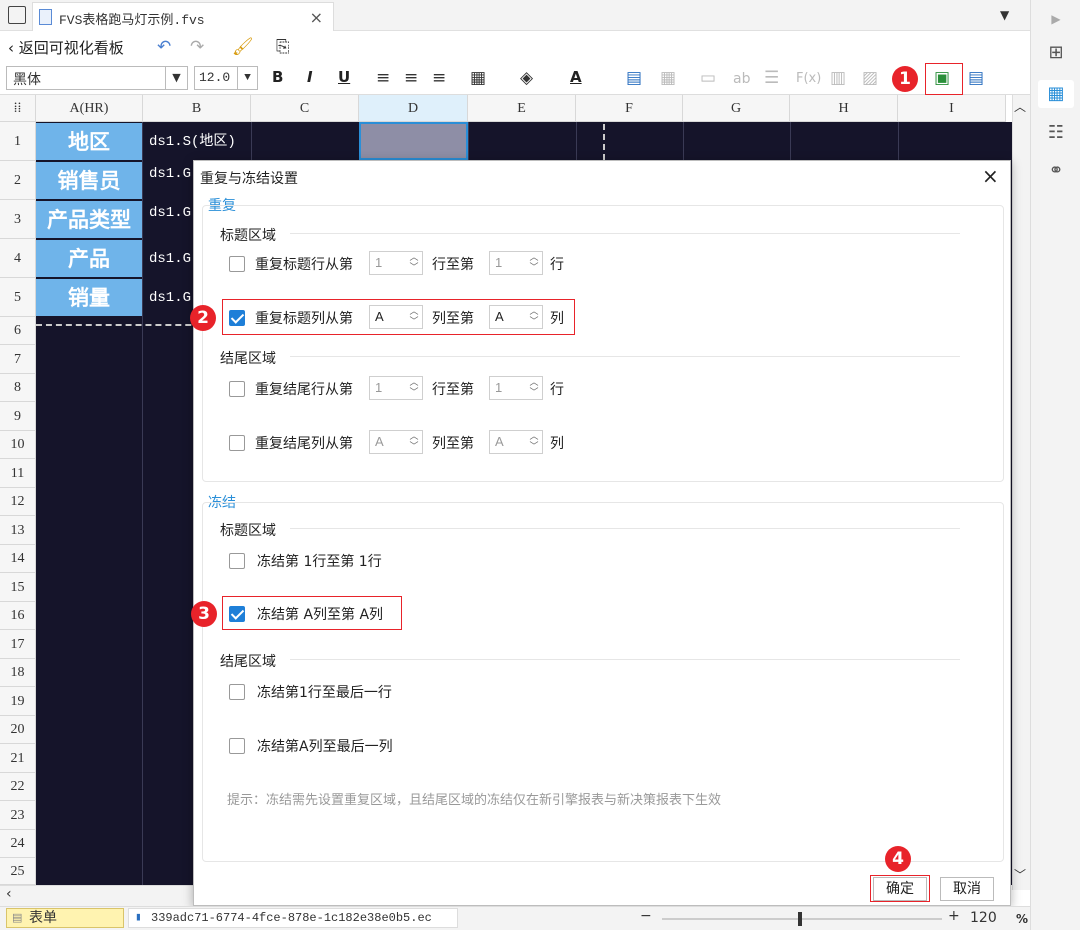 This screenshot has height=930, width=1080. I want to click on ok-button: 确定, so click(900, 889).